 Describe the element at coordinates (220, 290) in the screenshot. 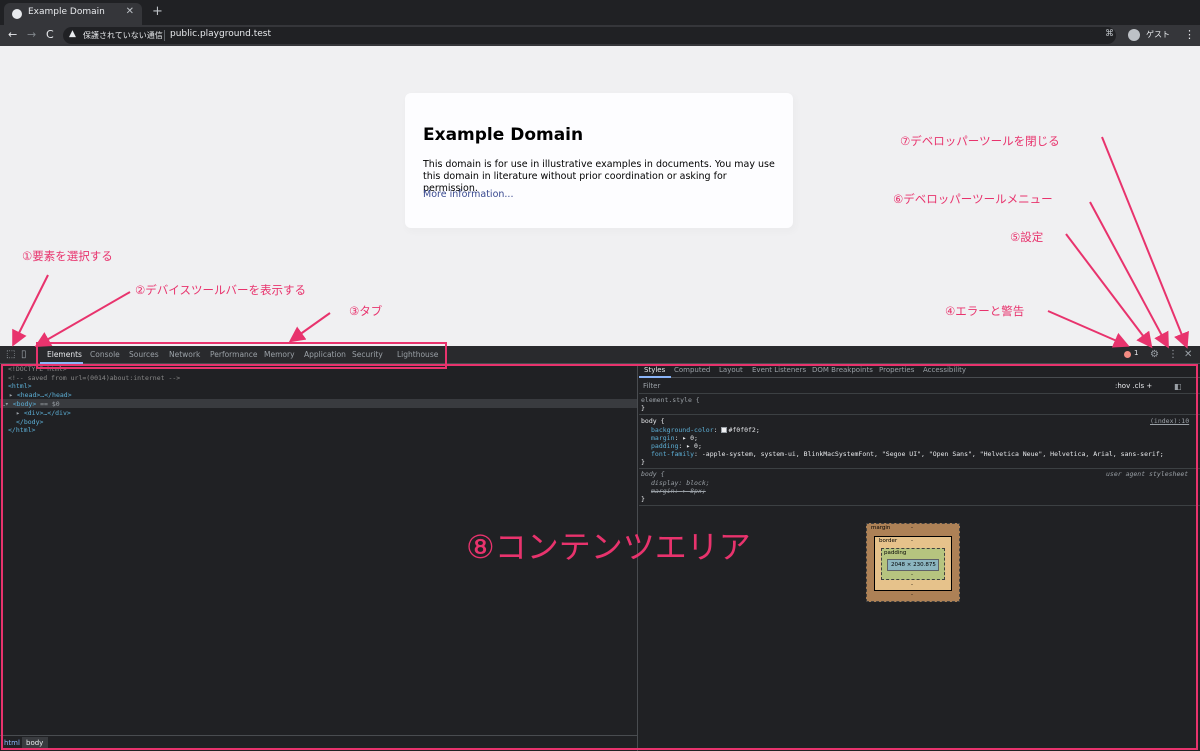

I see `callout-device-toolbar: ②デバイスツールバーを表示する` at that location.